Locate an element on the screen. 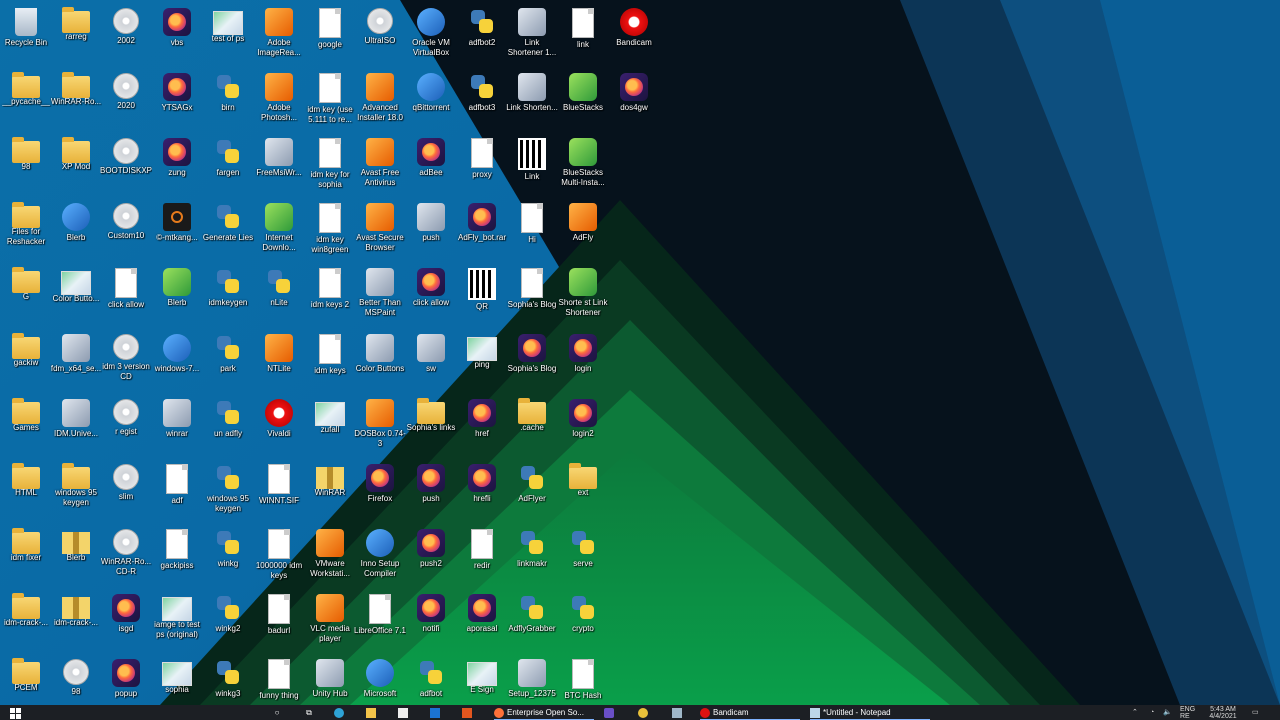  desktop-icon: WINNT.SIF is located at coordinates (279, 492).